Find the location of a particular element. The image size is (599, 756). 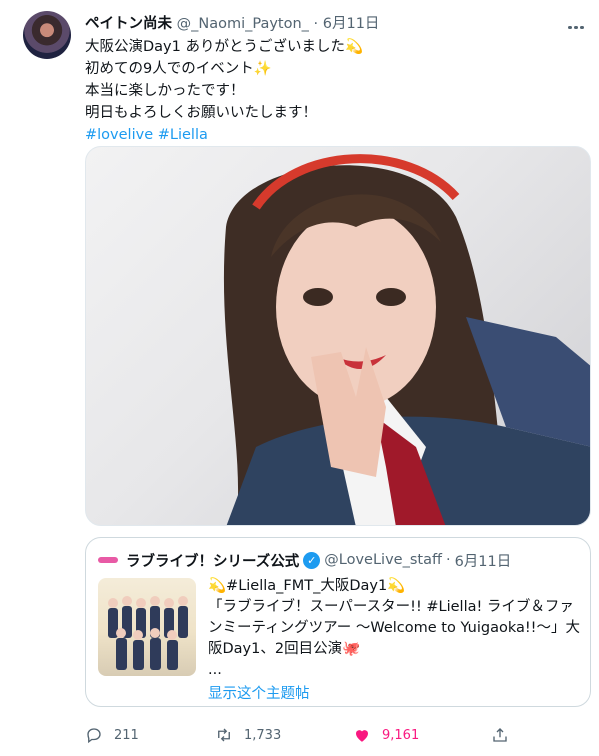

reply-count: 211 is located at coordinates (126, 735).